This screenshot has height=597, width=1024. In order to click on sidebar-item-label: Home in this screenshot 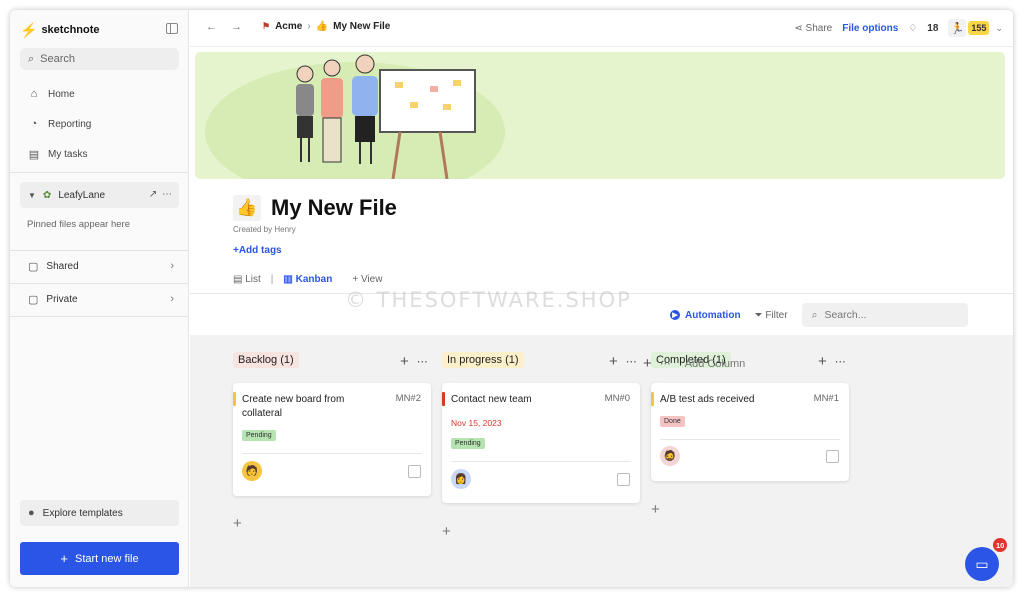, I will do `click(61, 94)`.